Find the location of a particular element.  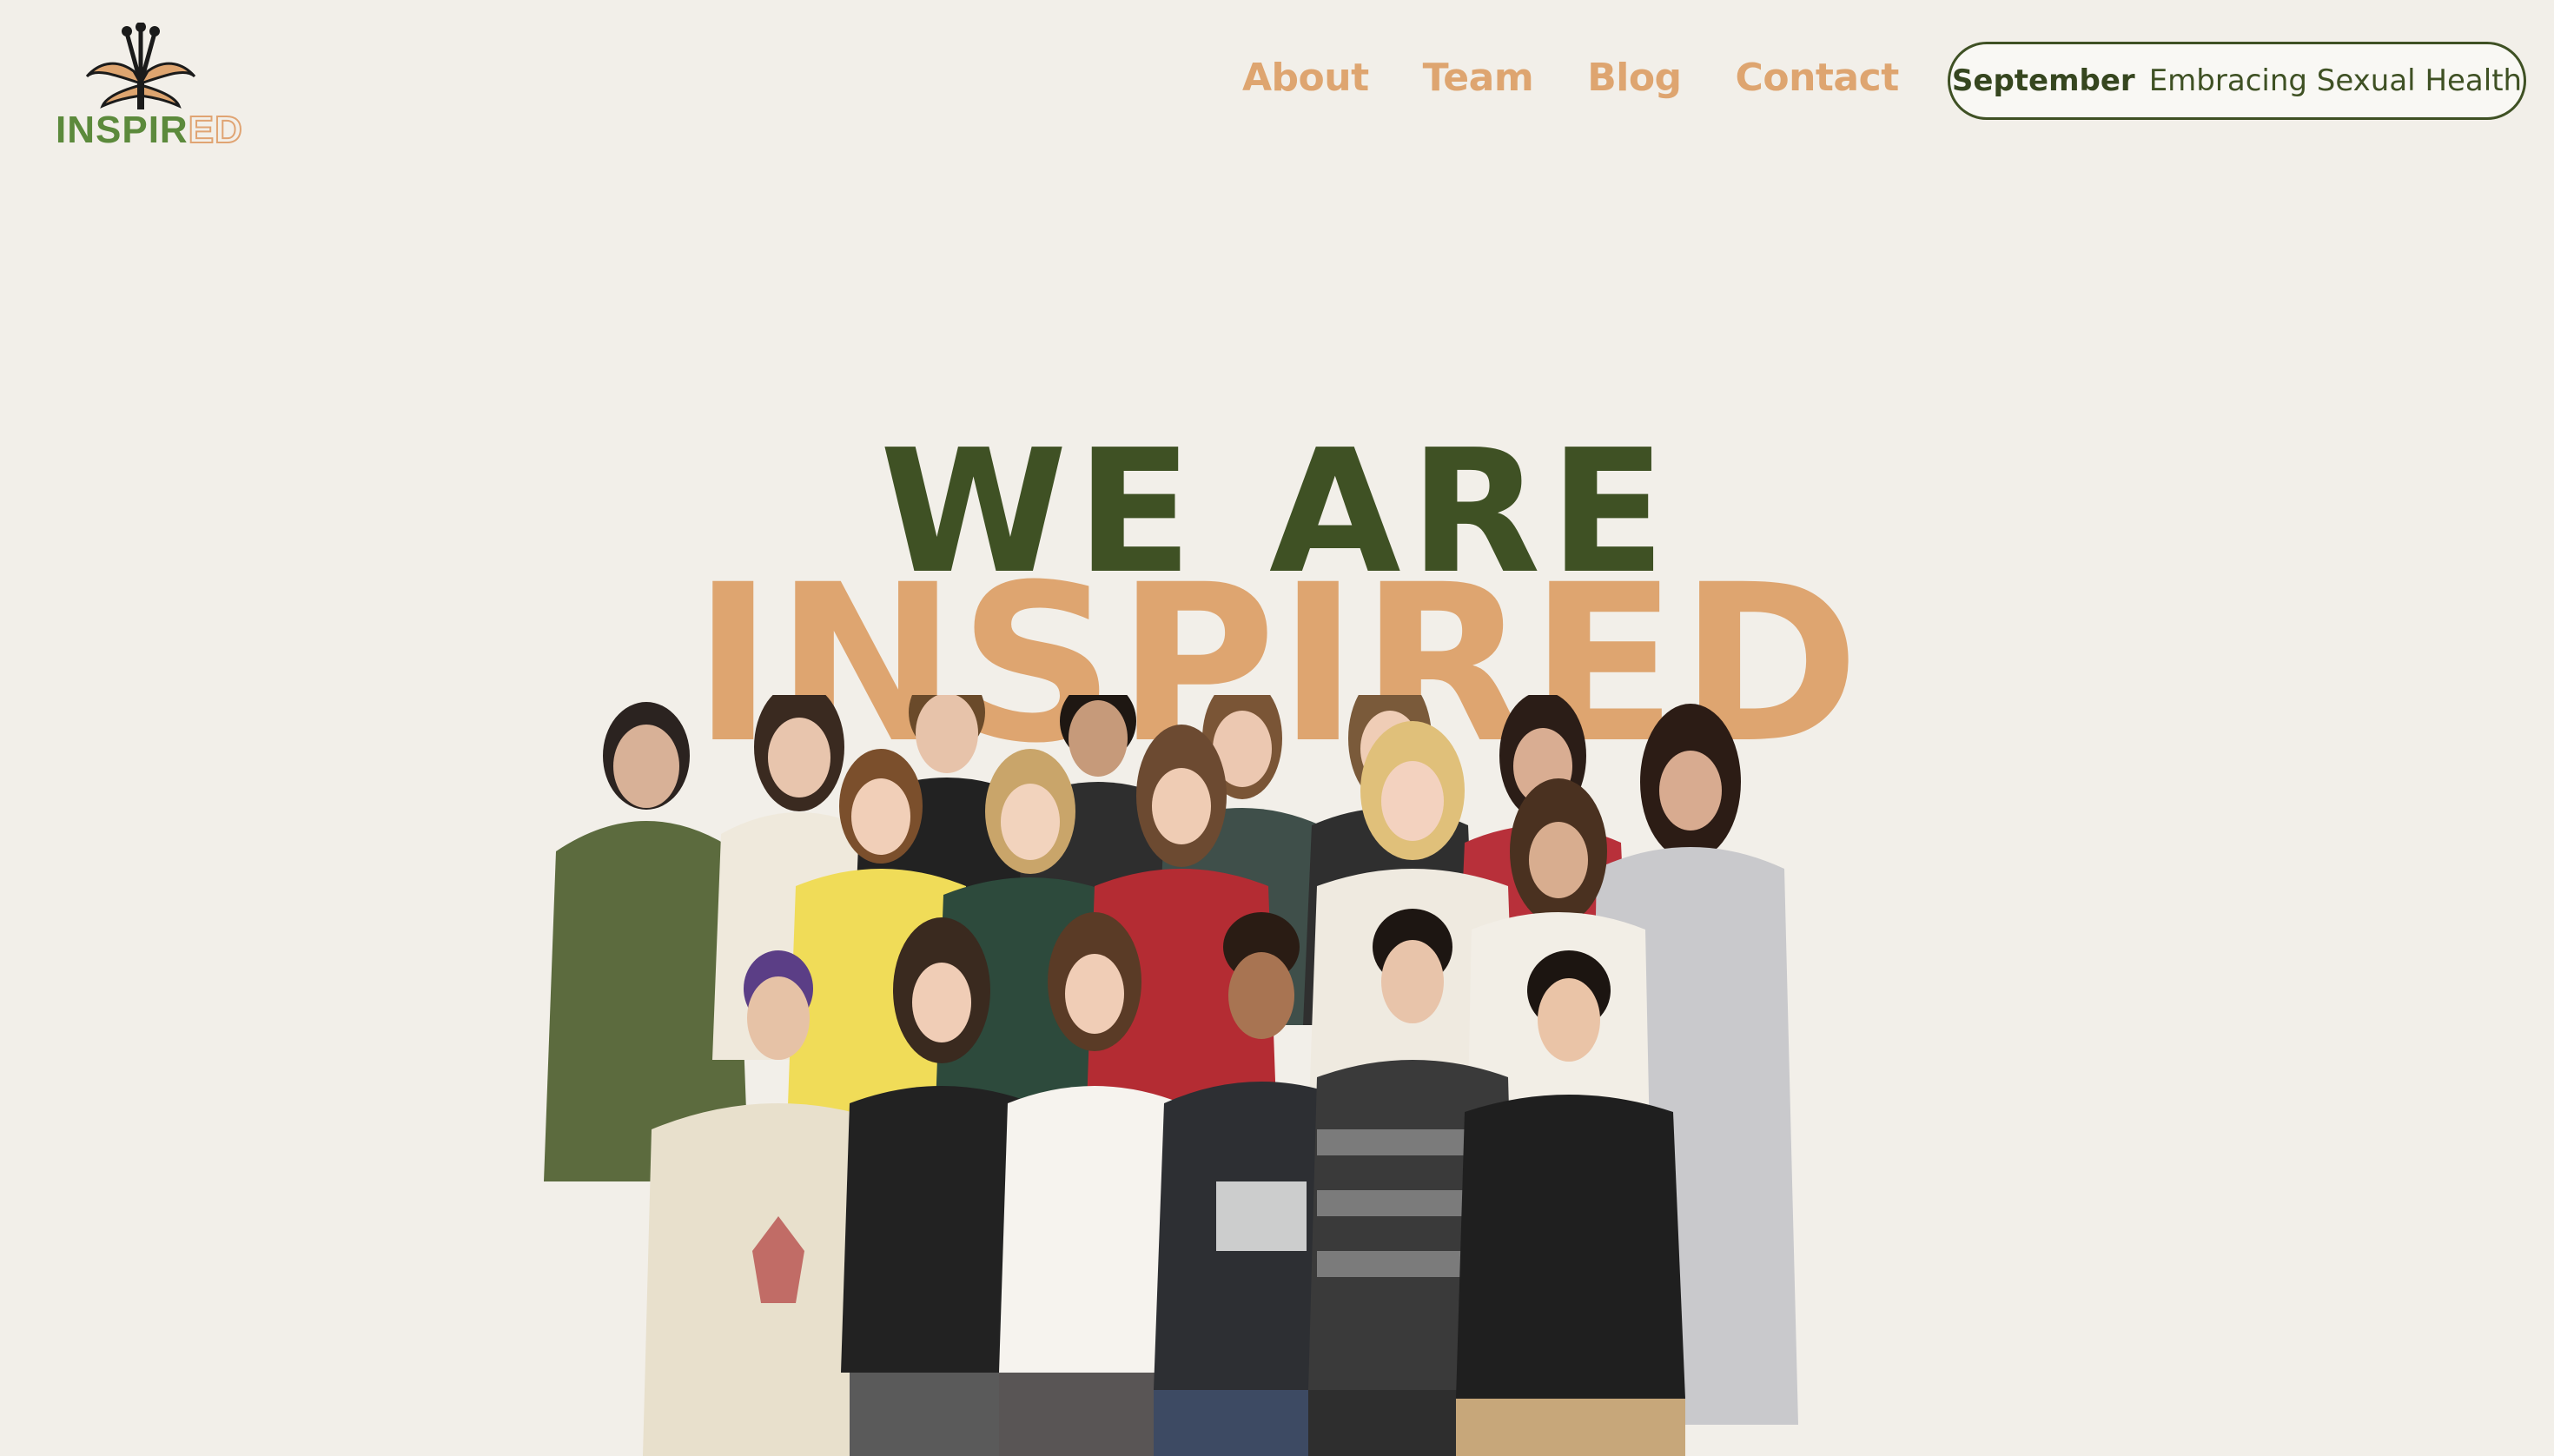

pill-topic: Embracing Sexual Health is located at coordinates (2335, 80).